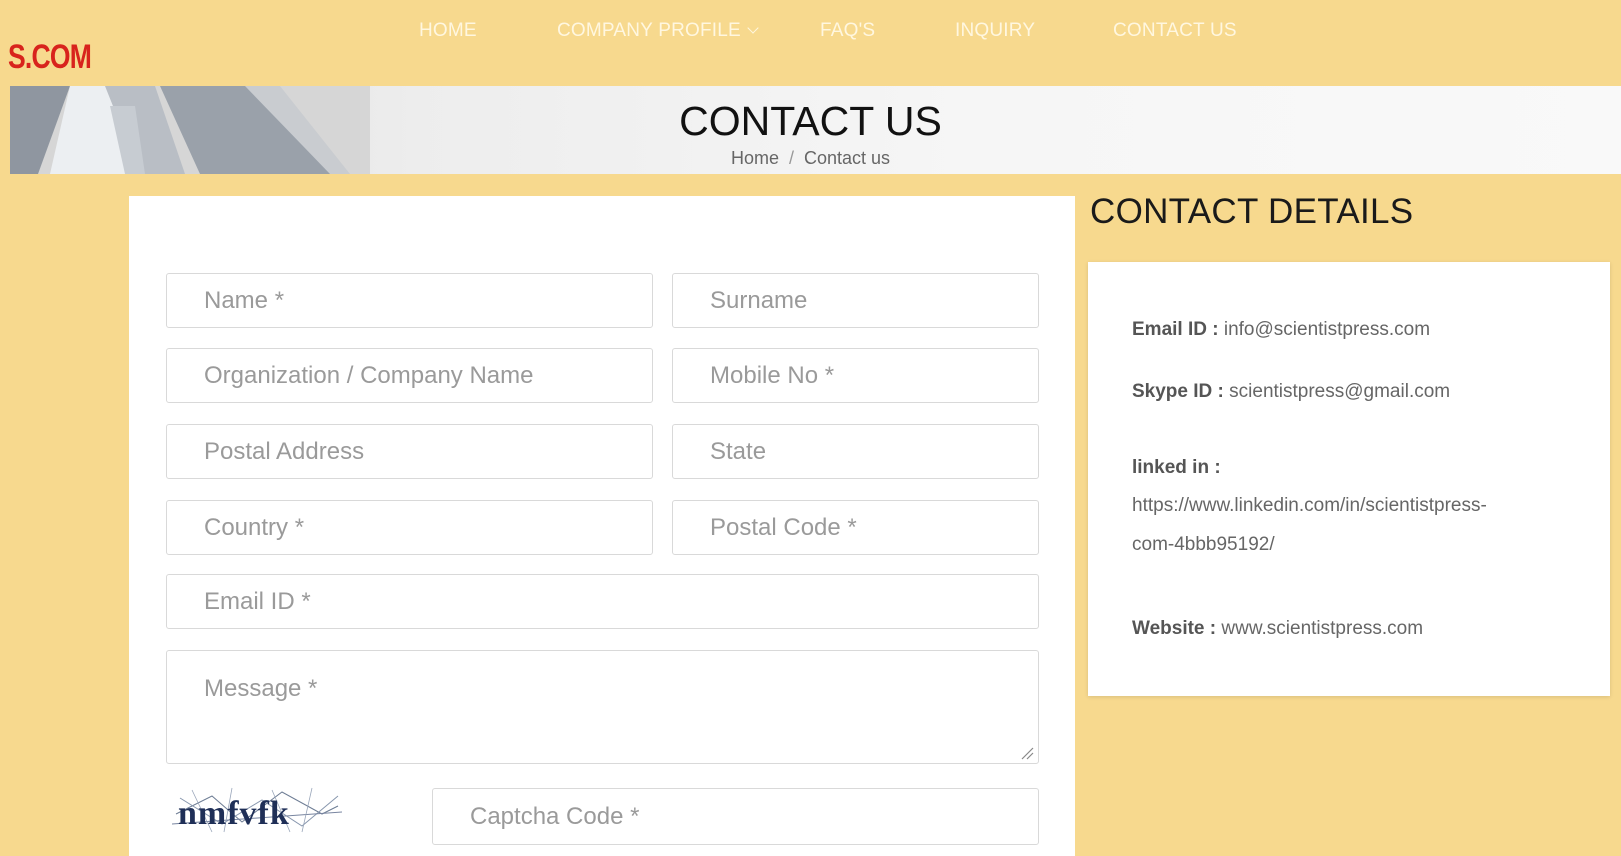 The width and height of the screenshot is (1621, 856). Describe the element at coordinates (847, 158) in the screenshot. I see `breadcrumb-current: Contact us` at that location.